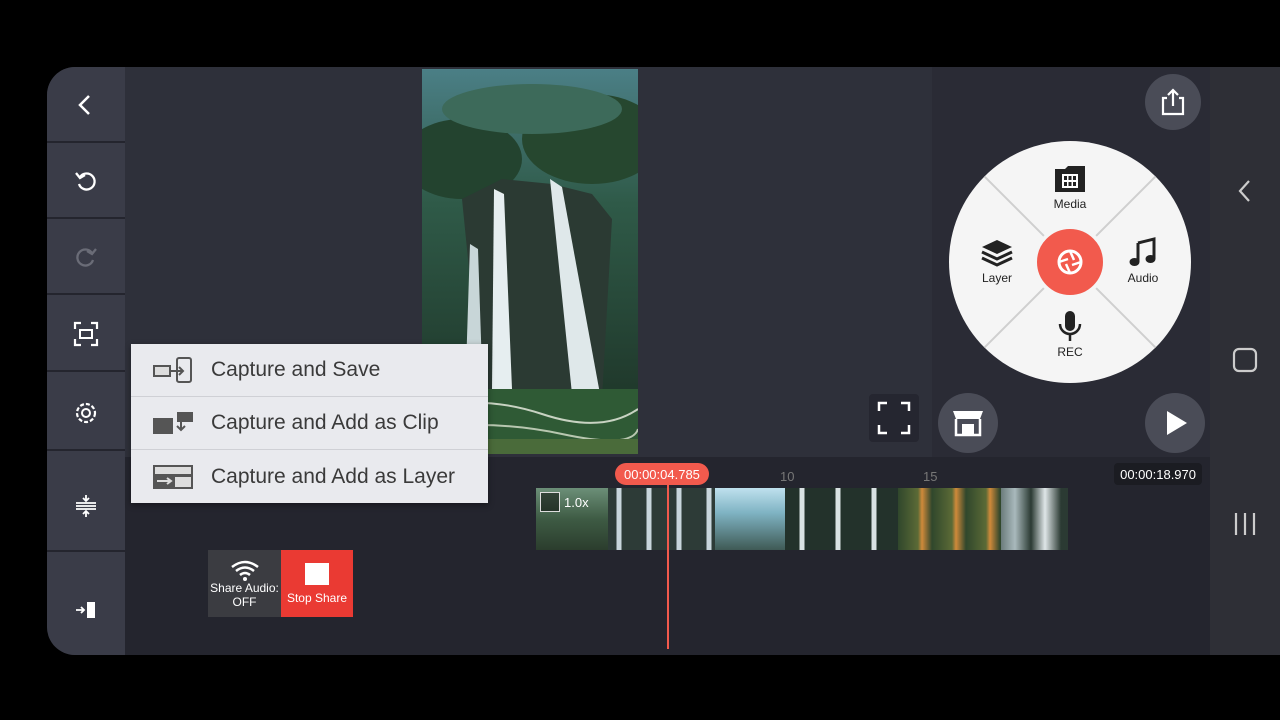 The width and height of the screenshot is (1280, 720). I want to click on wifi-icon, so click(244, 570).